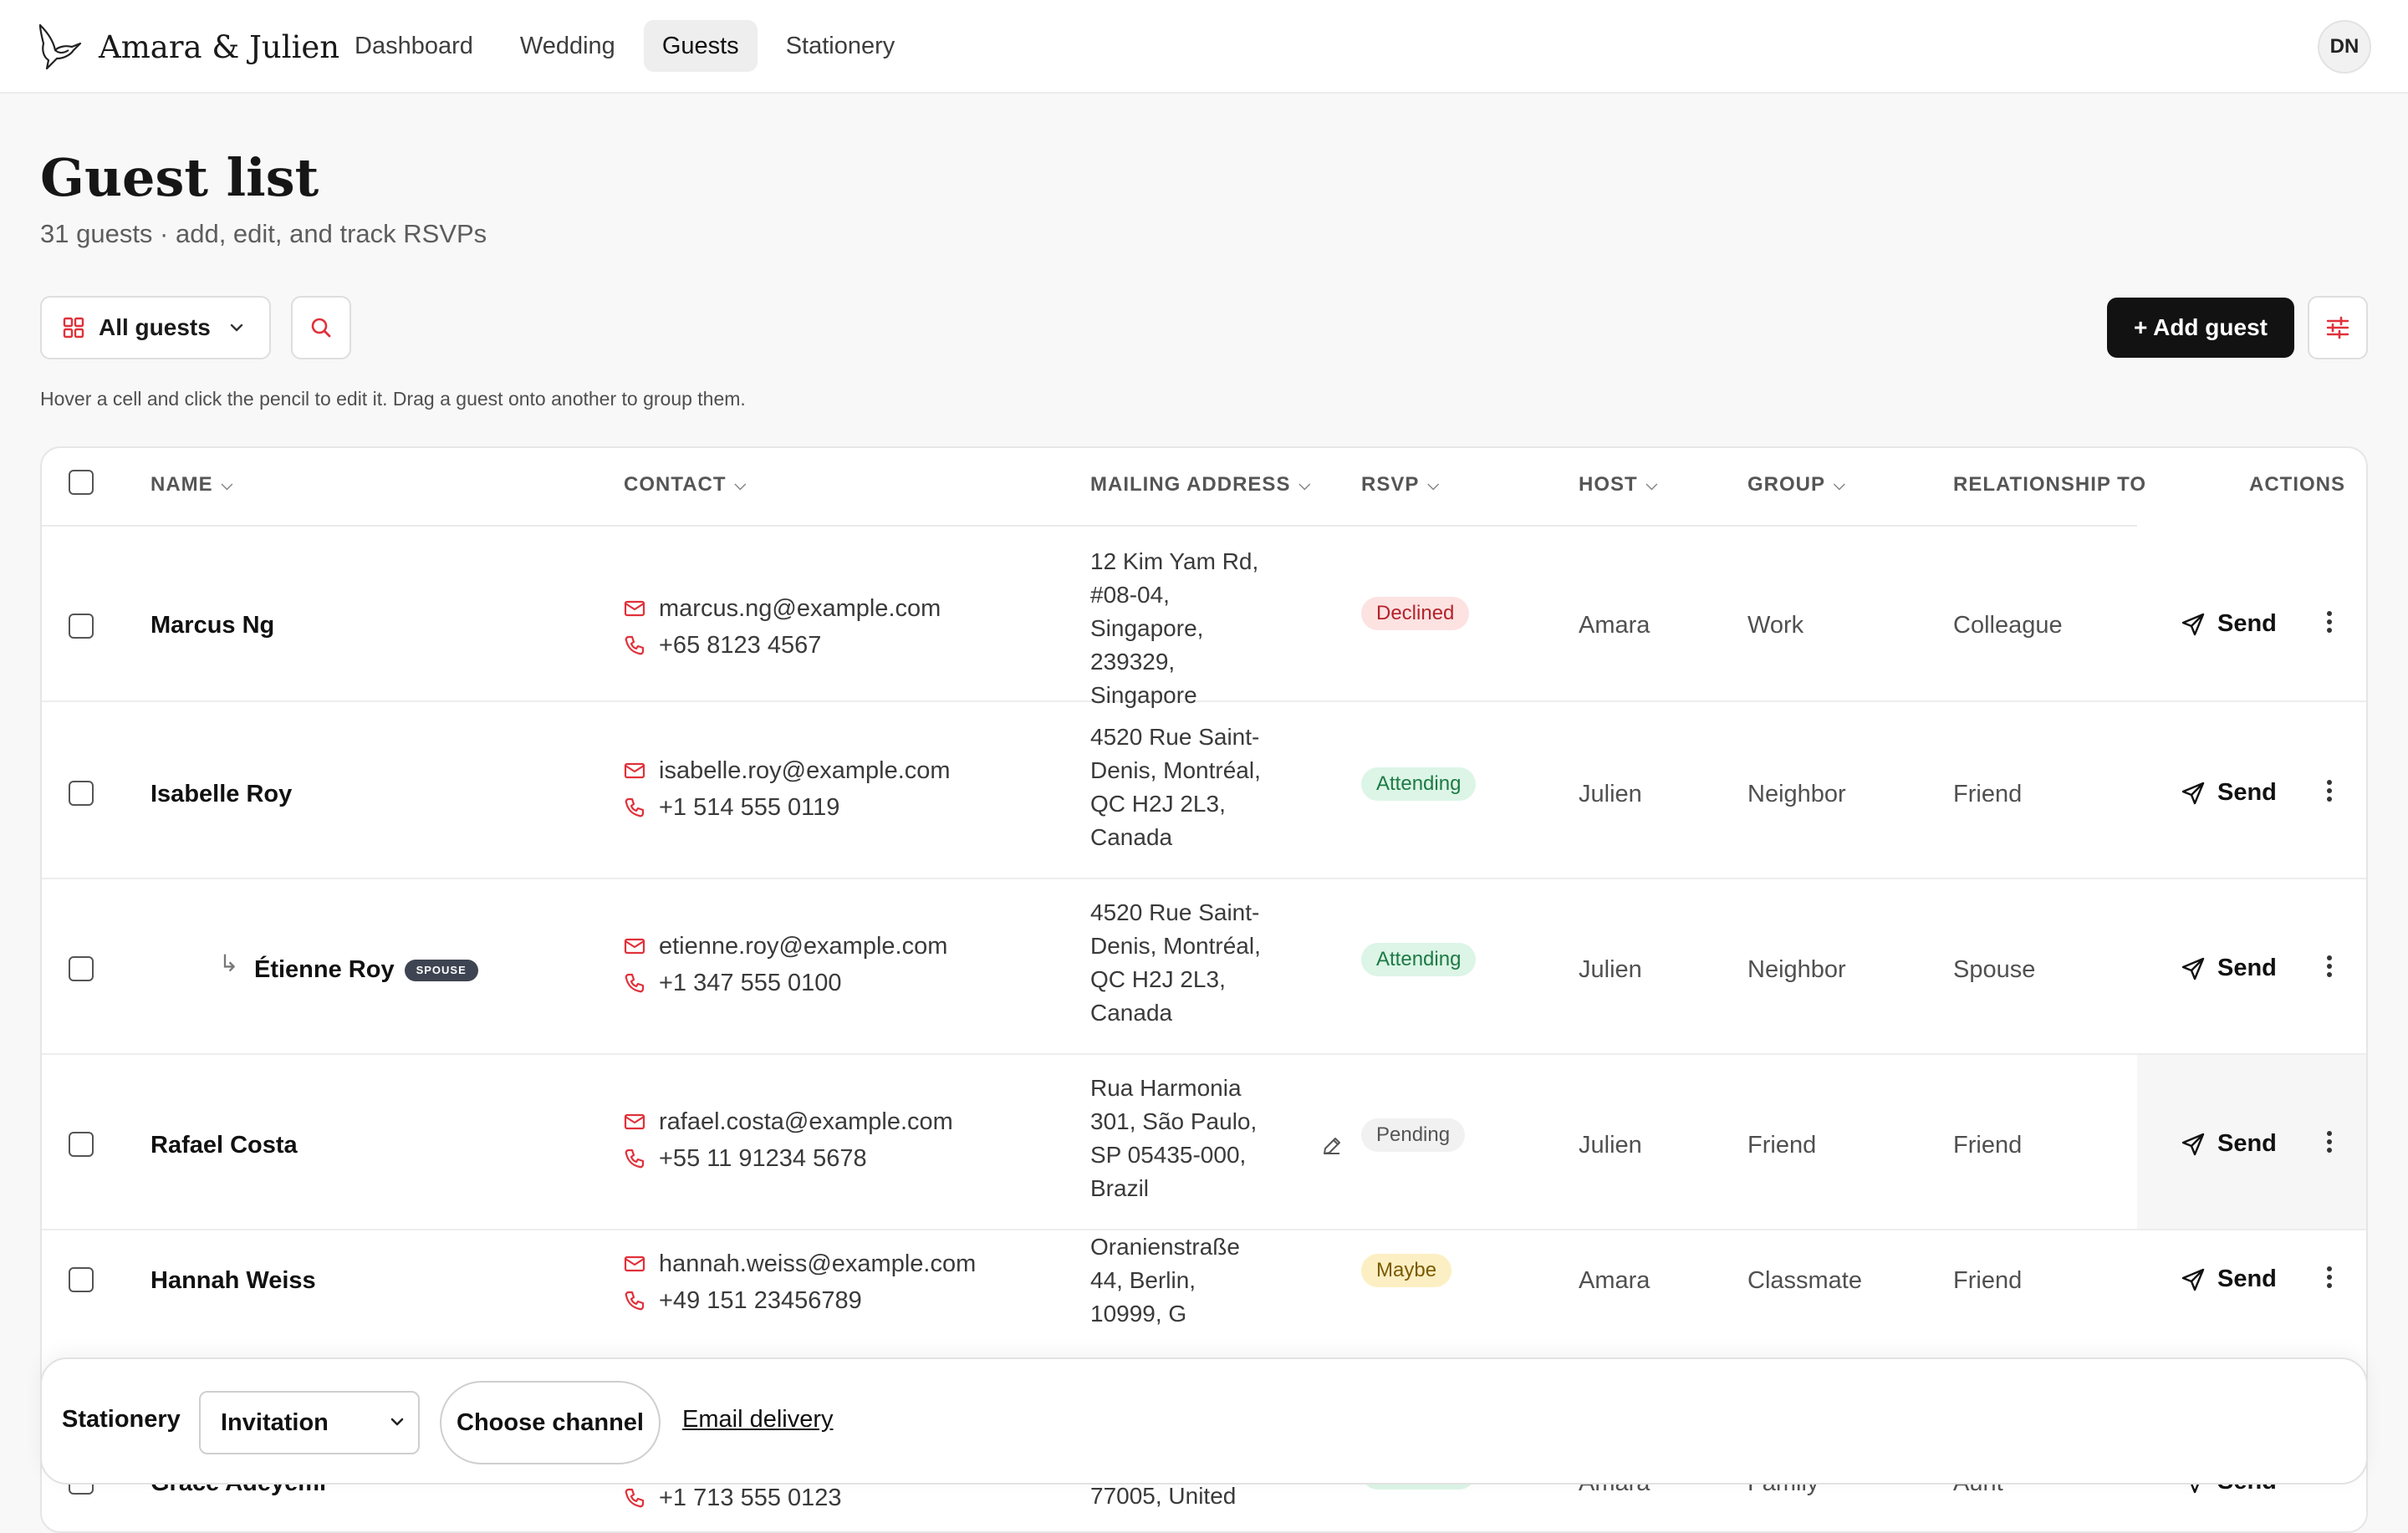  Describe the element at coordinates (733, 1498) in the screenshot. I see `contact-cell: +1 713 555 0123` at that location.